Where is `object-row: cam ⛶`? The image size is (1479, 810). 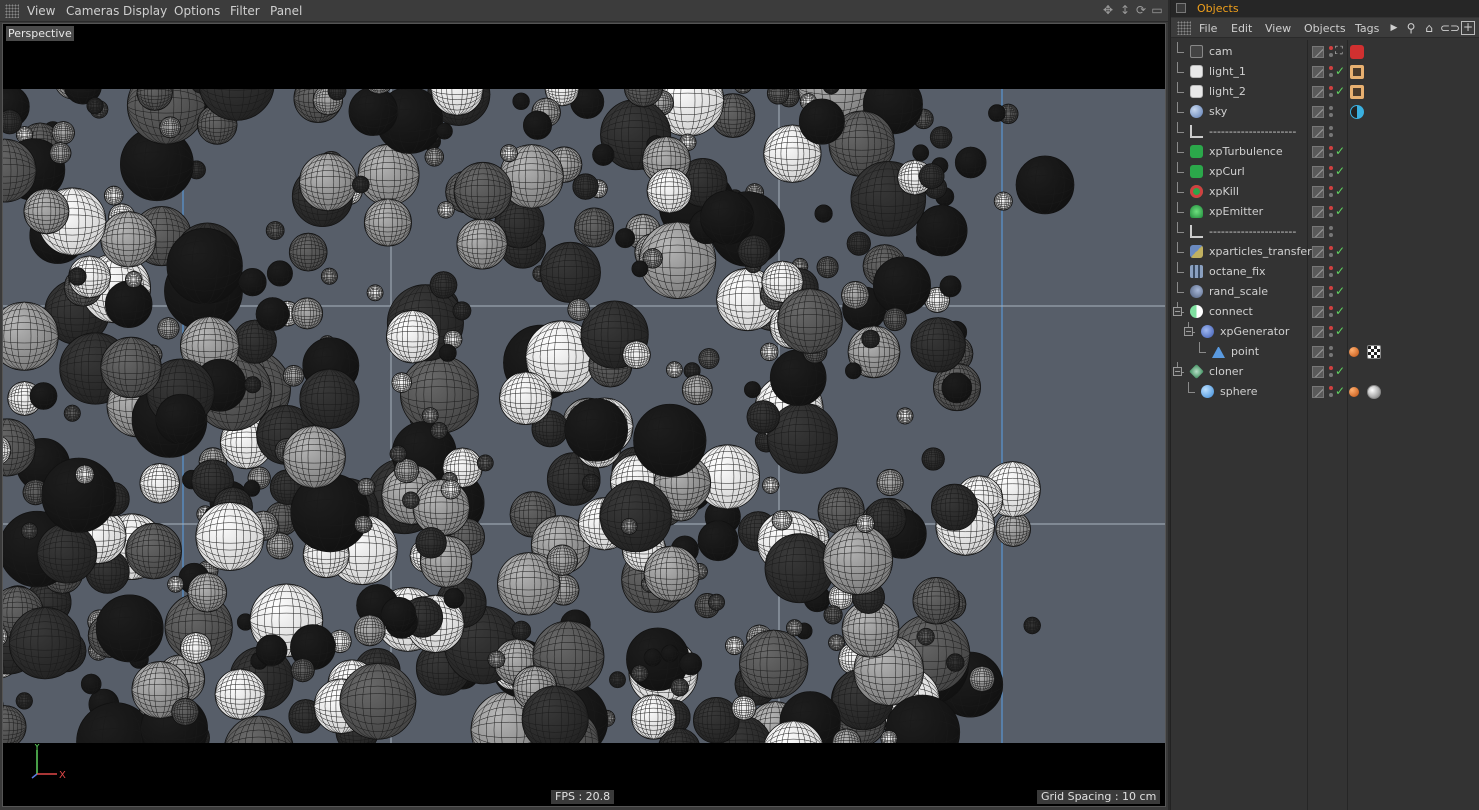
object-row: cam ⛶ is located at coordinates (1325, 52).